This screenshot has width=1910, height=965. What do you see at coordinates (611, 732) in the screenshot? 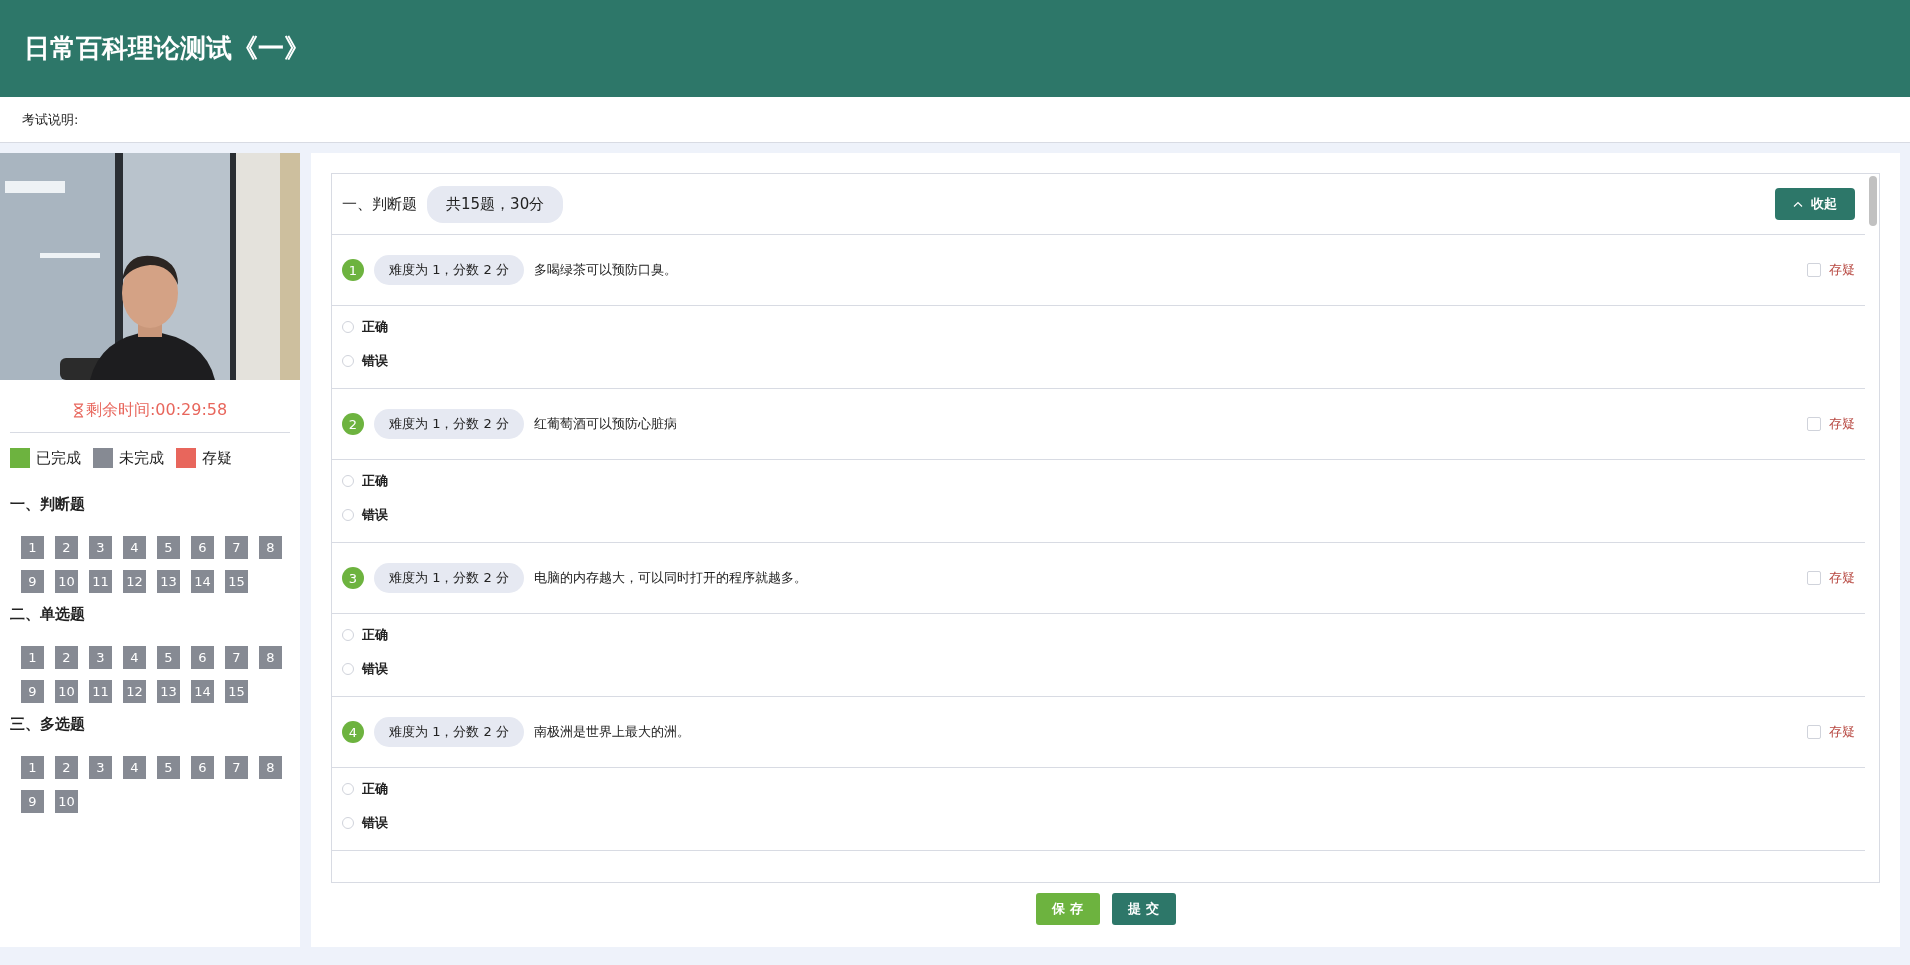
I see `question-text: 南极洲是世界上最大的洲。` at bounding box center [611, 732].